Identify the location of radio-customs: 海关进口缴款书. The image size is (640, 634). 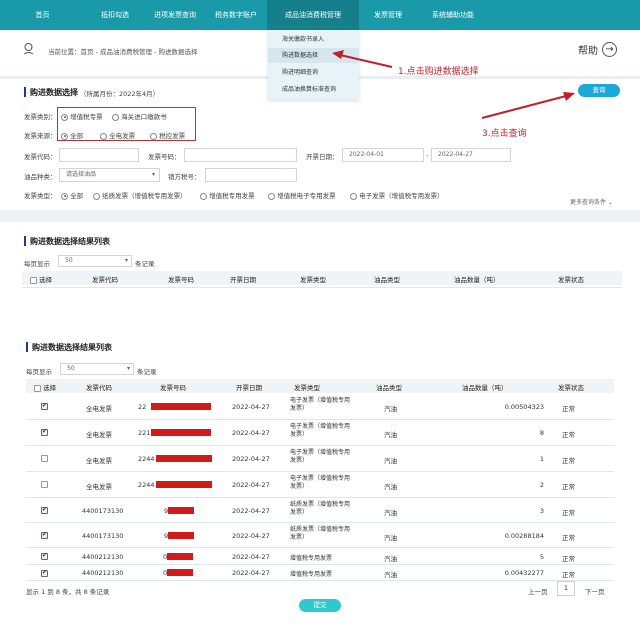
(139, 116).